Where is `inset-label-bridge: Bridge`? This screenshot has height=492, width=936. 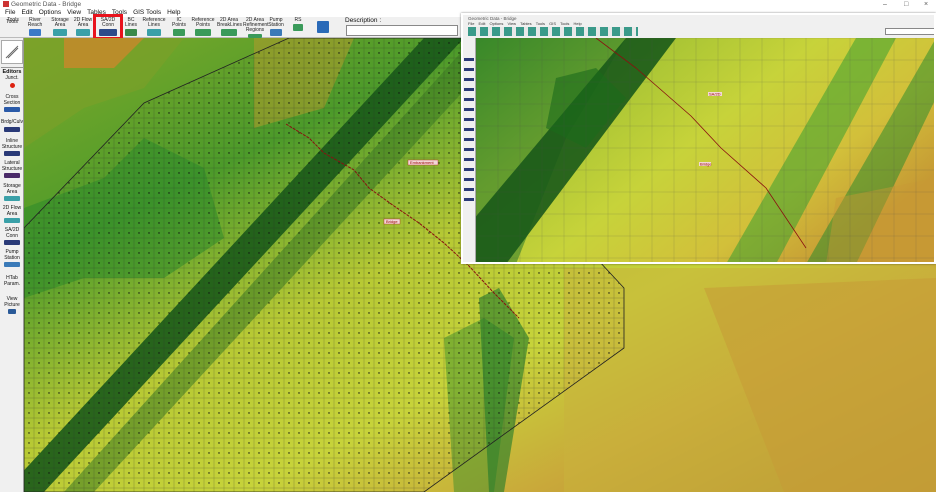
inset-label-bridge: Bridge is located at coordinates (706, 164).